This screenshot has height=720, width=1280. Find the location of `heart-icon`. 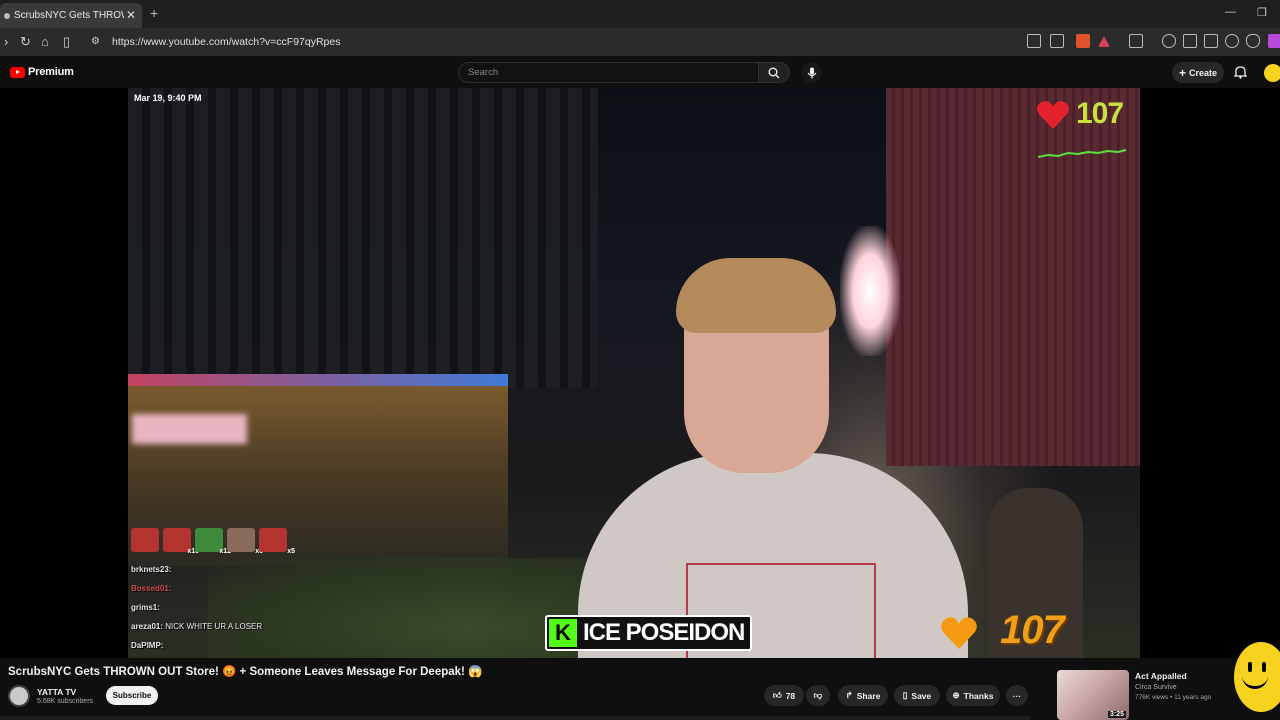

heart-icon is located at coordinates (1053, 115).